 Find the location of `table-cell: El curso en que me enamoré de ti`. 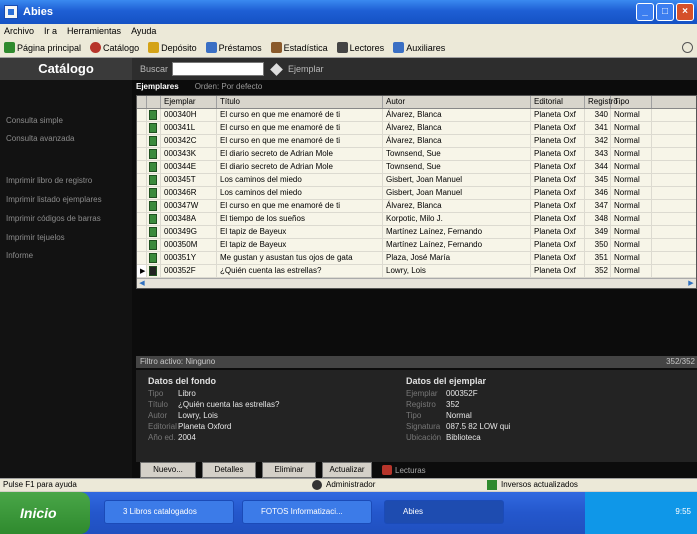

table-cell: El curso en que me enamoré de ti is located at coordinates (300, 128).